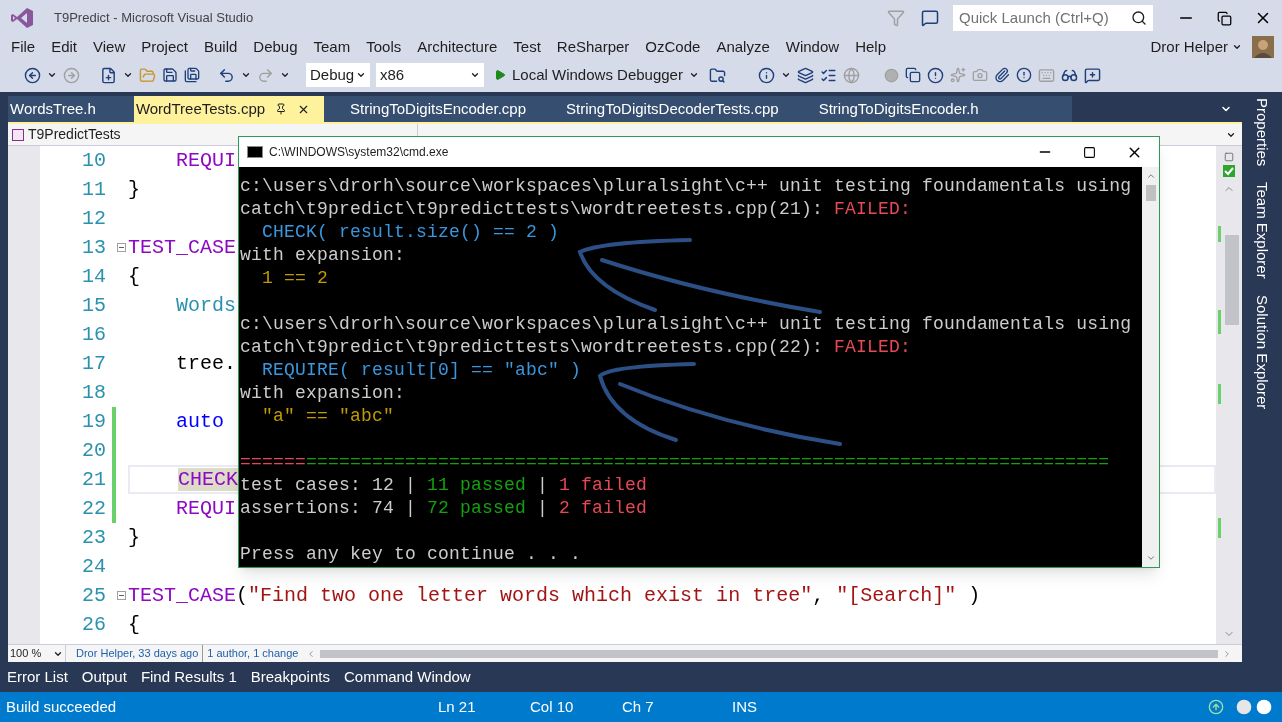 Image resolution: width=1282 pixels, height=722 pixels. Describe the element at coordinates (134, 537) in the screenshot. I see `code-text: }` at that location.